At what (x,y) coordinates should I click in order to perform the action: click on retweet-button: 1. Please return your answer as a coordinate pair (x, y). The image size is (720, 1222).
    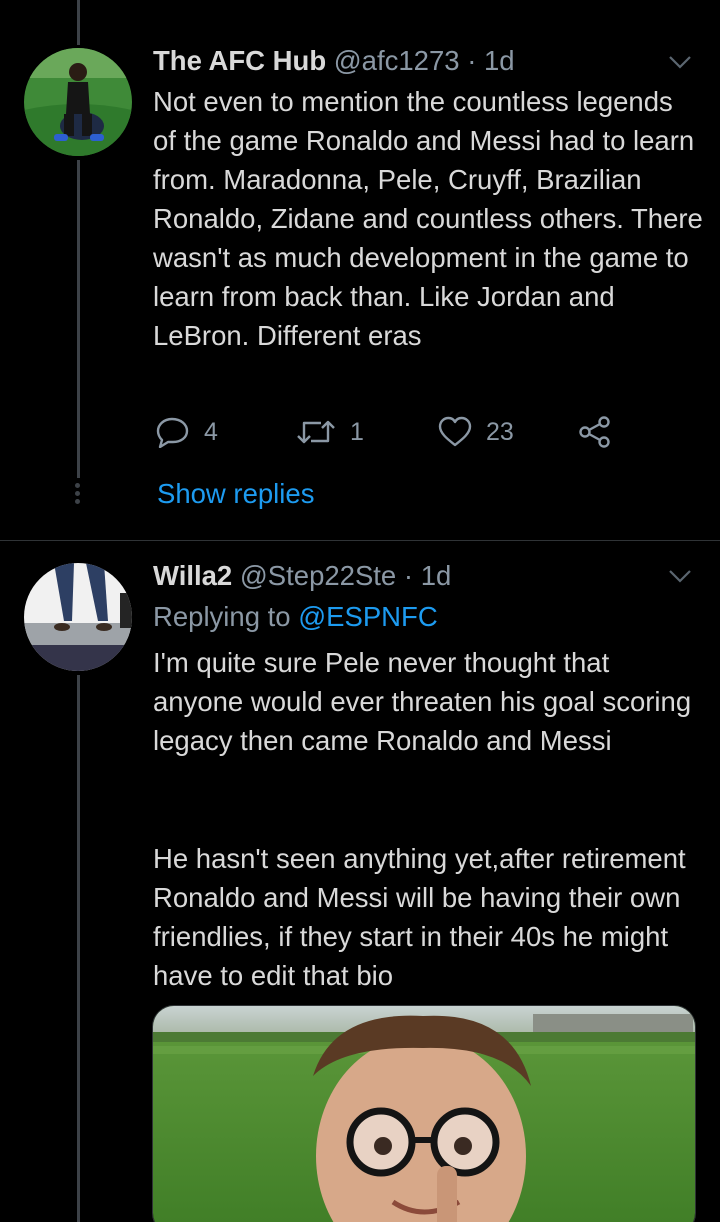
    Looking at the image, I should click on (330, 432).